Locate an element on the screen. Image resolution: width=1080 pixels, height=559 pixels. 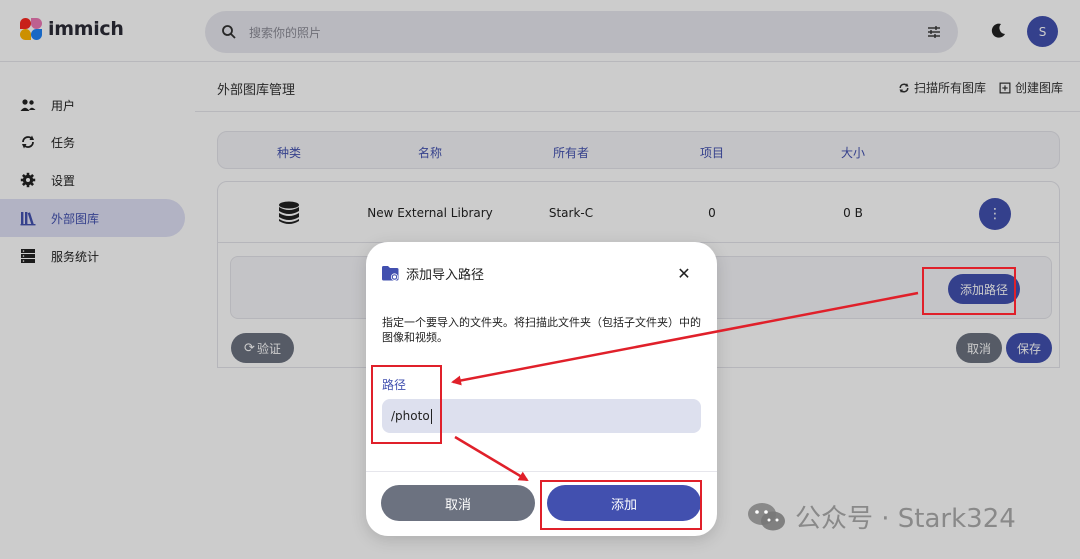
watermark-text: 公众号 · Stark324 is located at coordinates (905, 519).